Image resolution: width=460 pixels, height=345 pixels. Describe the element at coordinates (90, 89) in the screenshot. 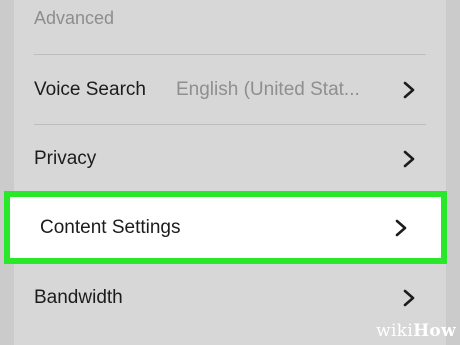

I see `settings-row-label: Voice Search` at that location.